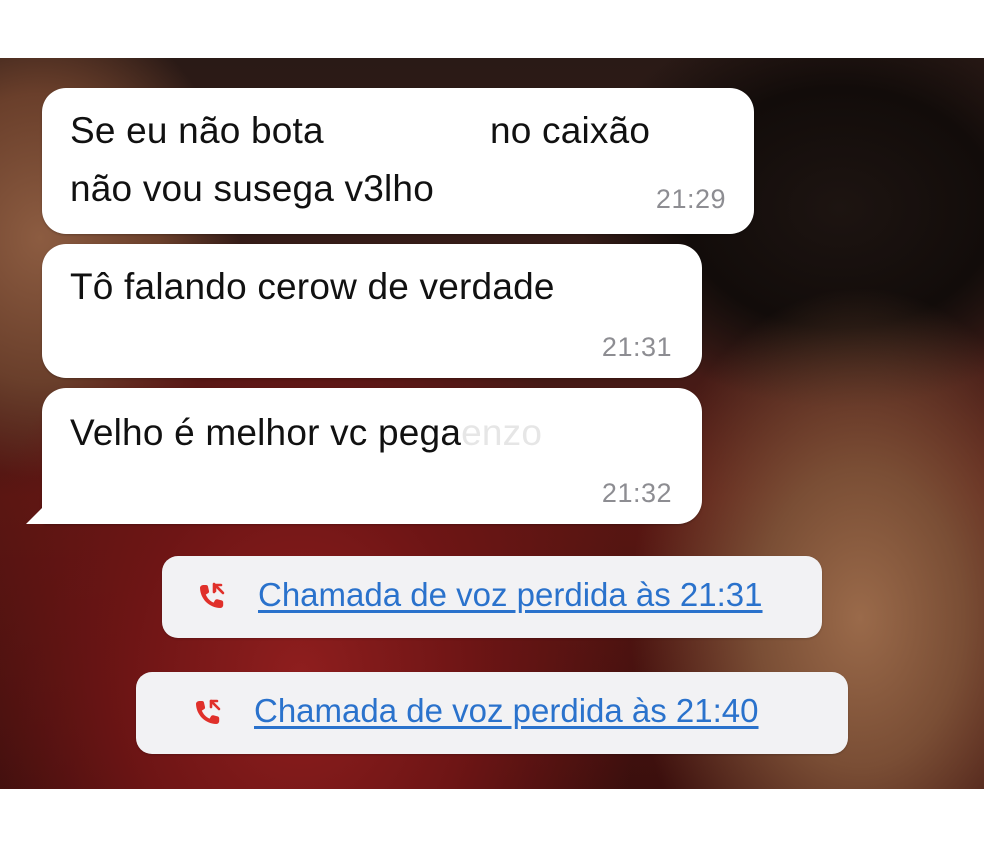 Image resolution: width=984 pixels, height=847 pixels. What do you see at coordinates (372, 311) in the screenshot?
I see `message-bubble: Tô falando cerow de verdade 21:31` at bounding box center [372, 311].